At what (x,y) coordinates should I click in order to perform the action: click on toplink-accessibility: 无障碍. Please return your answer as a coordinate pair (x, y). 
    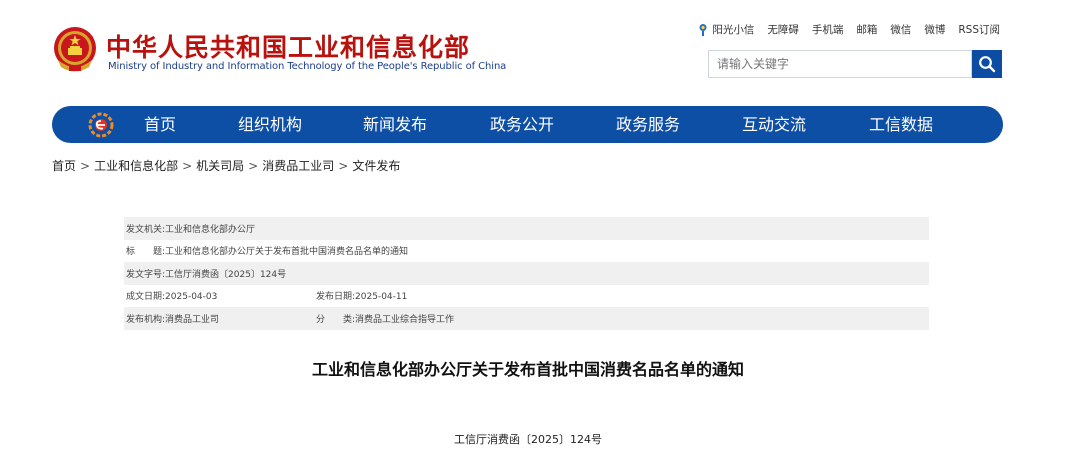
    Looking at the image, I should click on (783, 29).